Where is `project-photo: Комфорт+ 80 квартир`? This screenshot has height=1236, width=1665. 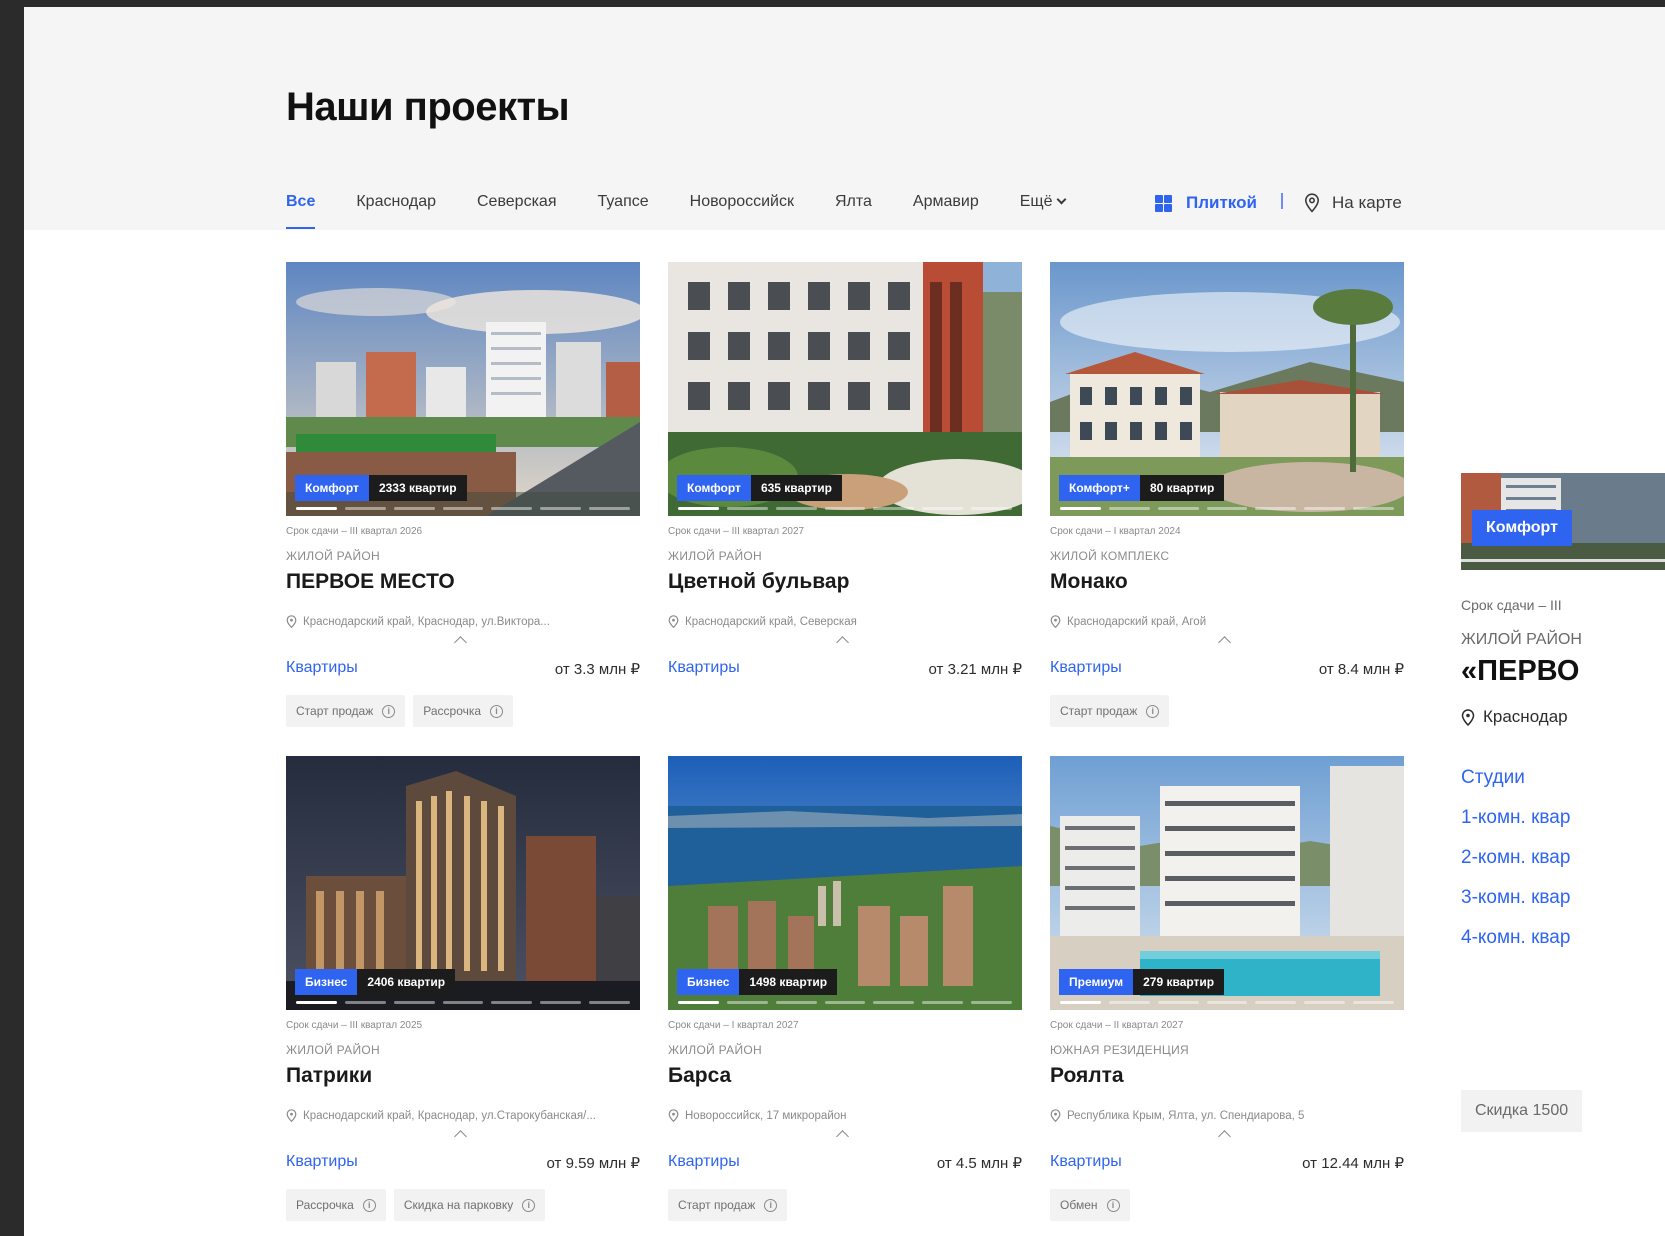
project-photo: Комфорт+ 80 квартир is located at coordinates (1227, 389).